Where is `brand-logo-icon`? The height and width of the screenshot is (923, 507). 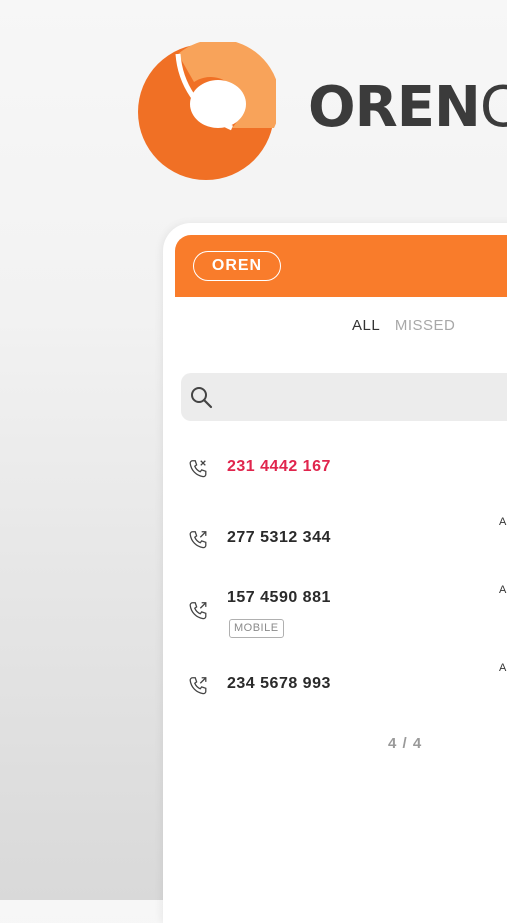 brand-logo-icon is located at coordinates (207, 111).